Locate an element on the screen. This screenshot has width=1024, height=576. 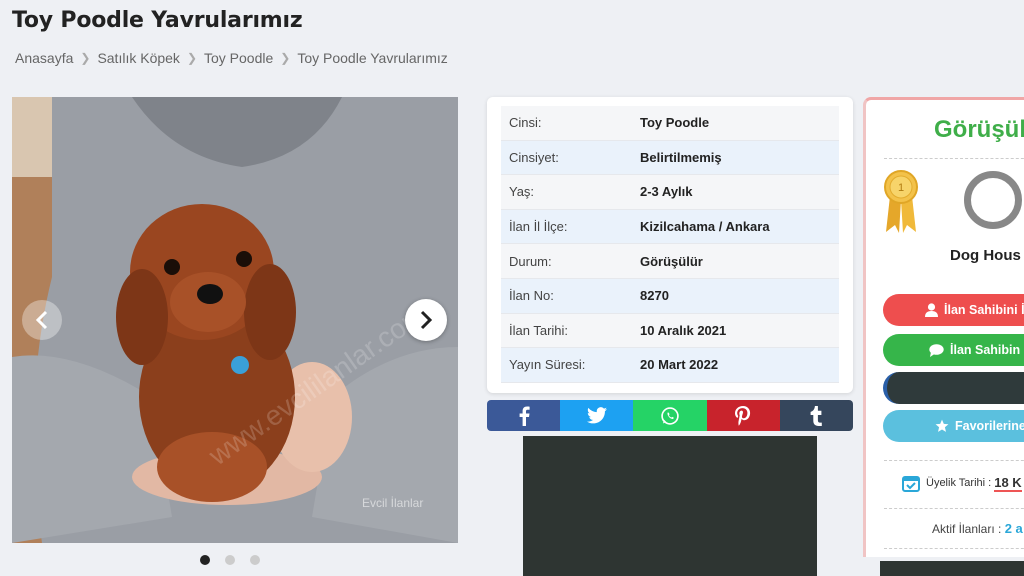
calendar-icon is located at coordinates (911, 483).